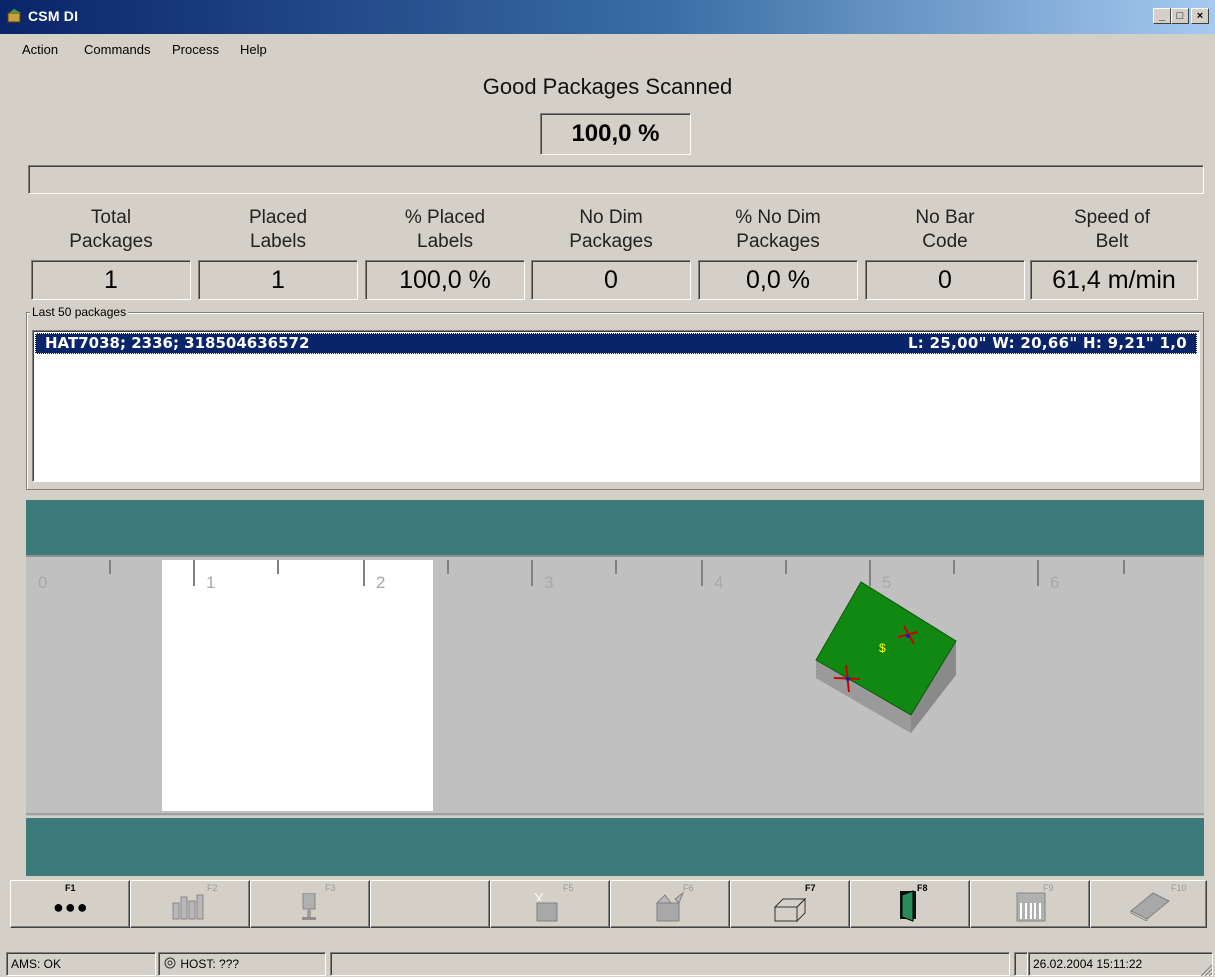  I want to click on ruler-label-1: 1, so click(210, 582).